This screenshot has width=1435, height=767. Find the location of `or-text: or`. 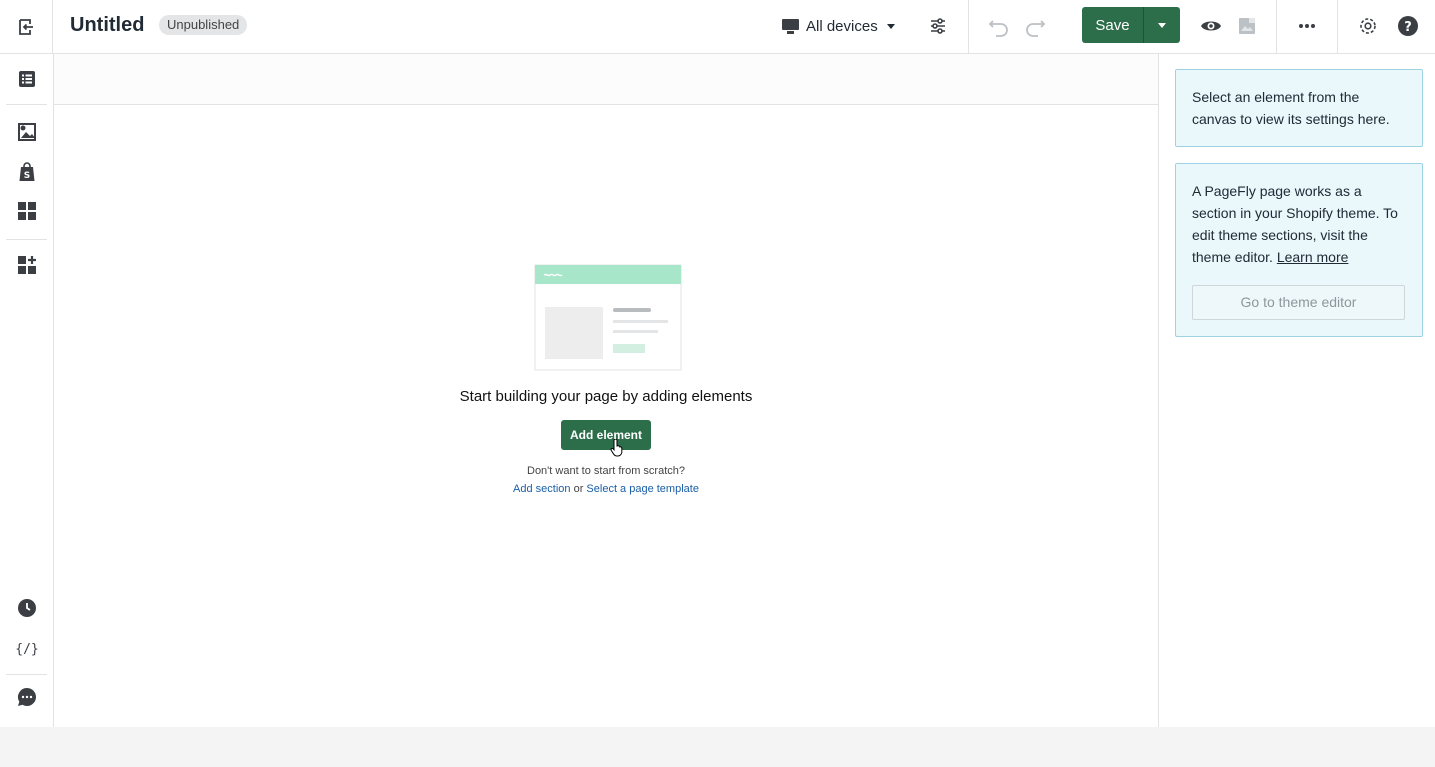

or-text: or is located at coordinates (578, 489).